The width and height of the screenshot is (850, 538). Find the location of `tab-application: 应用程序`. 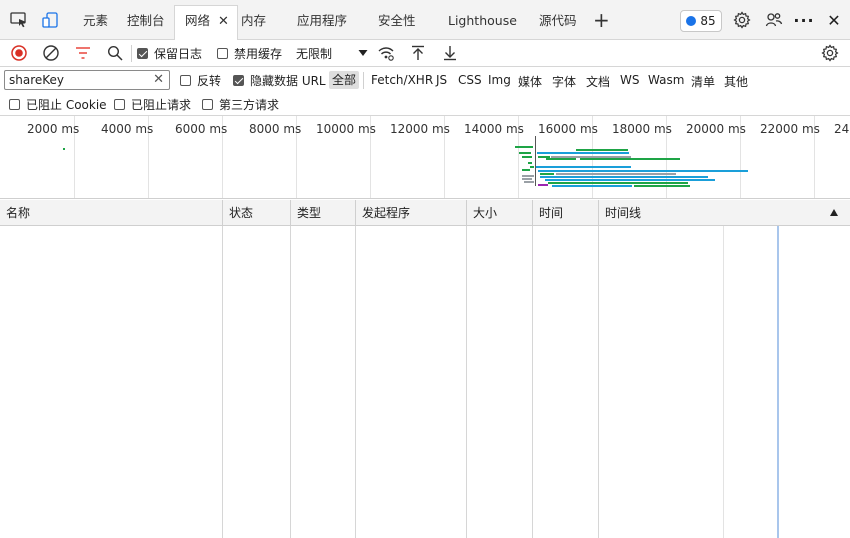

tab-application: 应用程序 is located at coordinates (322, 23).